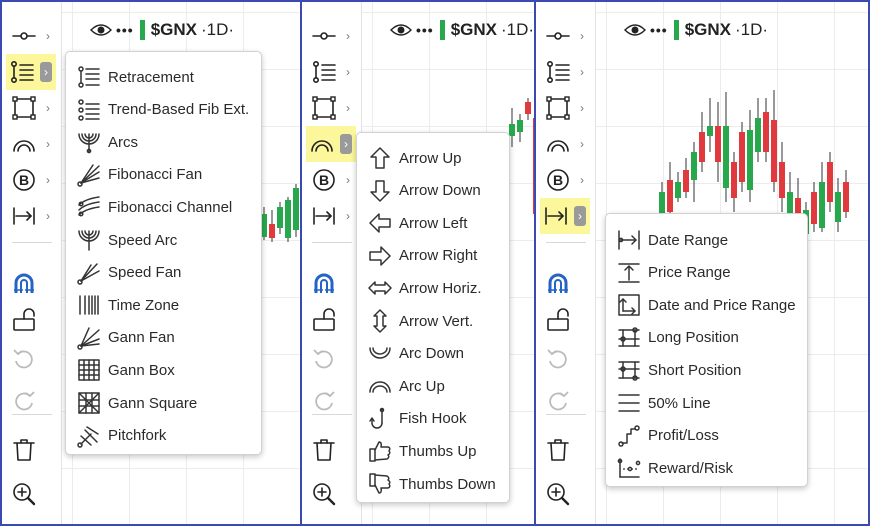 This screenshot has height=526, width=870. I want to click on menu-item-thumbs-up: Thumbs Up, so click(433, 451).